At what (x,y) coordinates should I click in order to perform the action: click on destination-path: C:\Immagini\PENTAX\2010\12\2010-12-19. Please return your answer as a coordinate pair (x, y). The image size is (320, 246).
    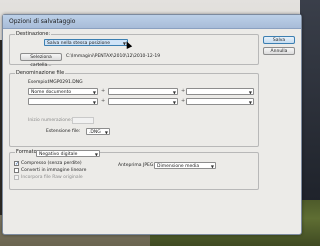
    Looking at the image, I should click on (113, 56).